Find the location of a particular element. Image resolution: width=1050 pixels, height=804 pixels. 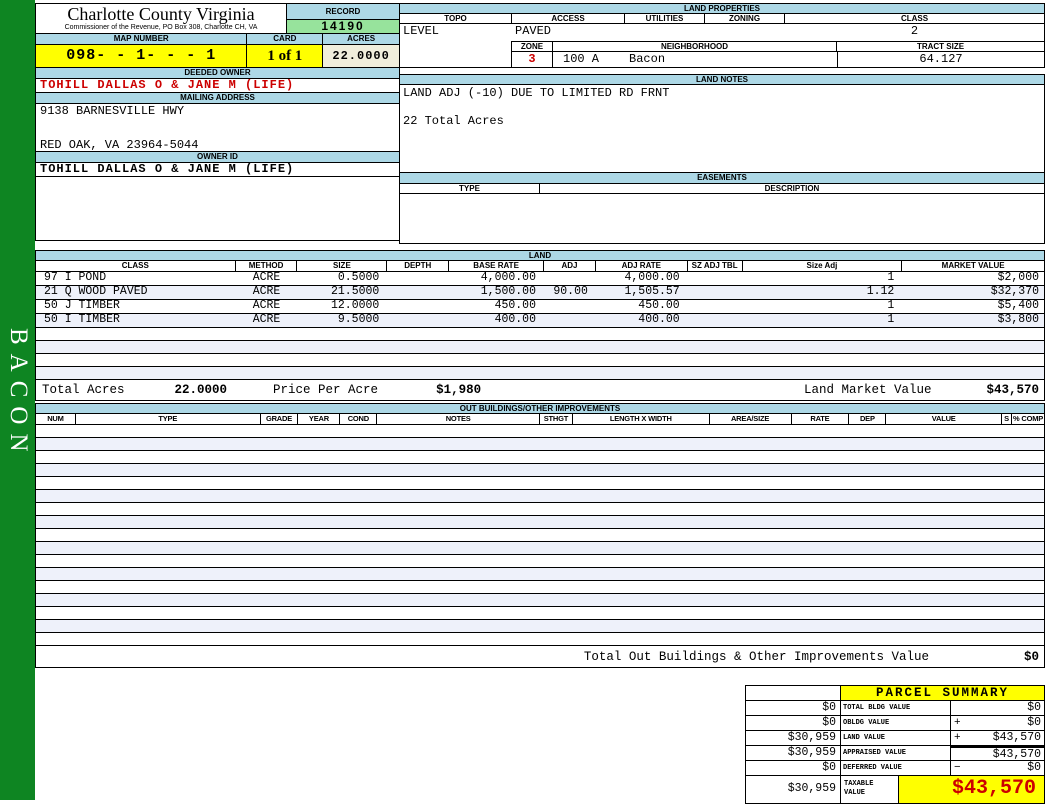

land-col-class: CLASS is located at coordinates (136, 266).